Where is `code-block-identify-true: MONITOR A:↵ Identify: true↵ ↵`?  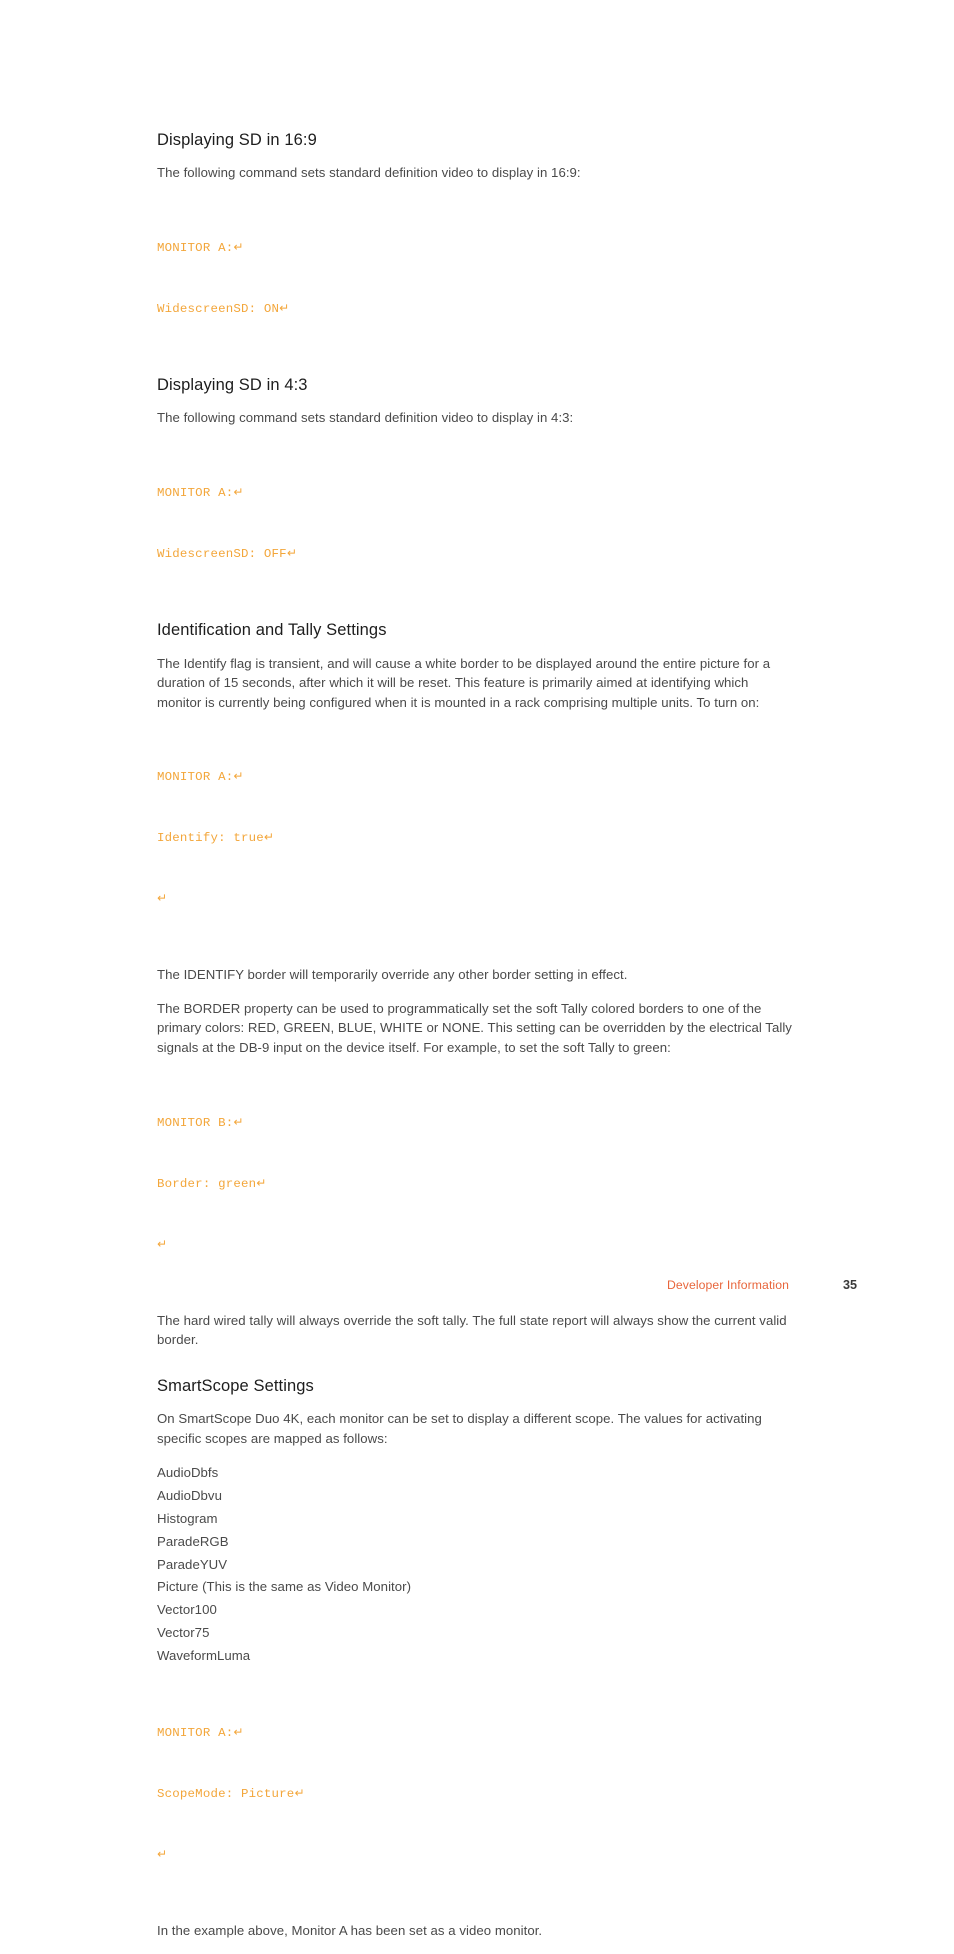
code-block-identify-true: MONITOR A:↵ Identify: true↵ ↵ is located at coordinates (476, 837).